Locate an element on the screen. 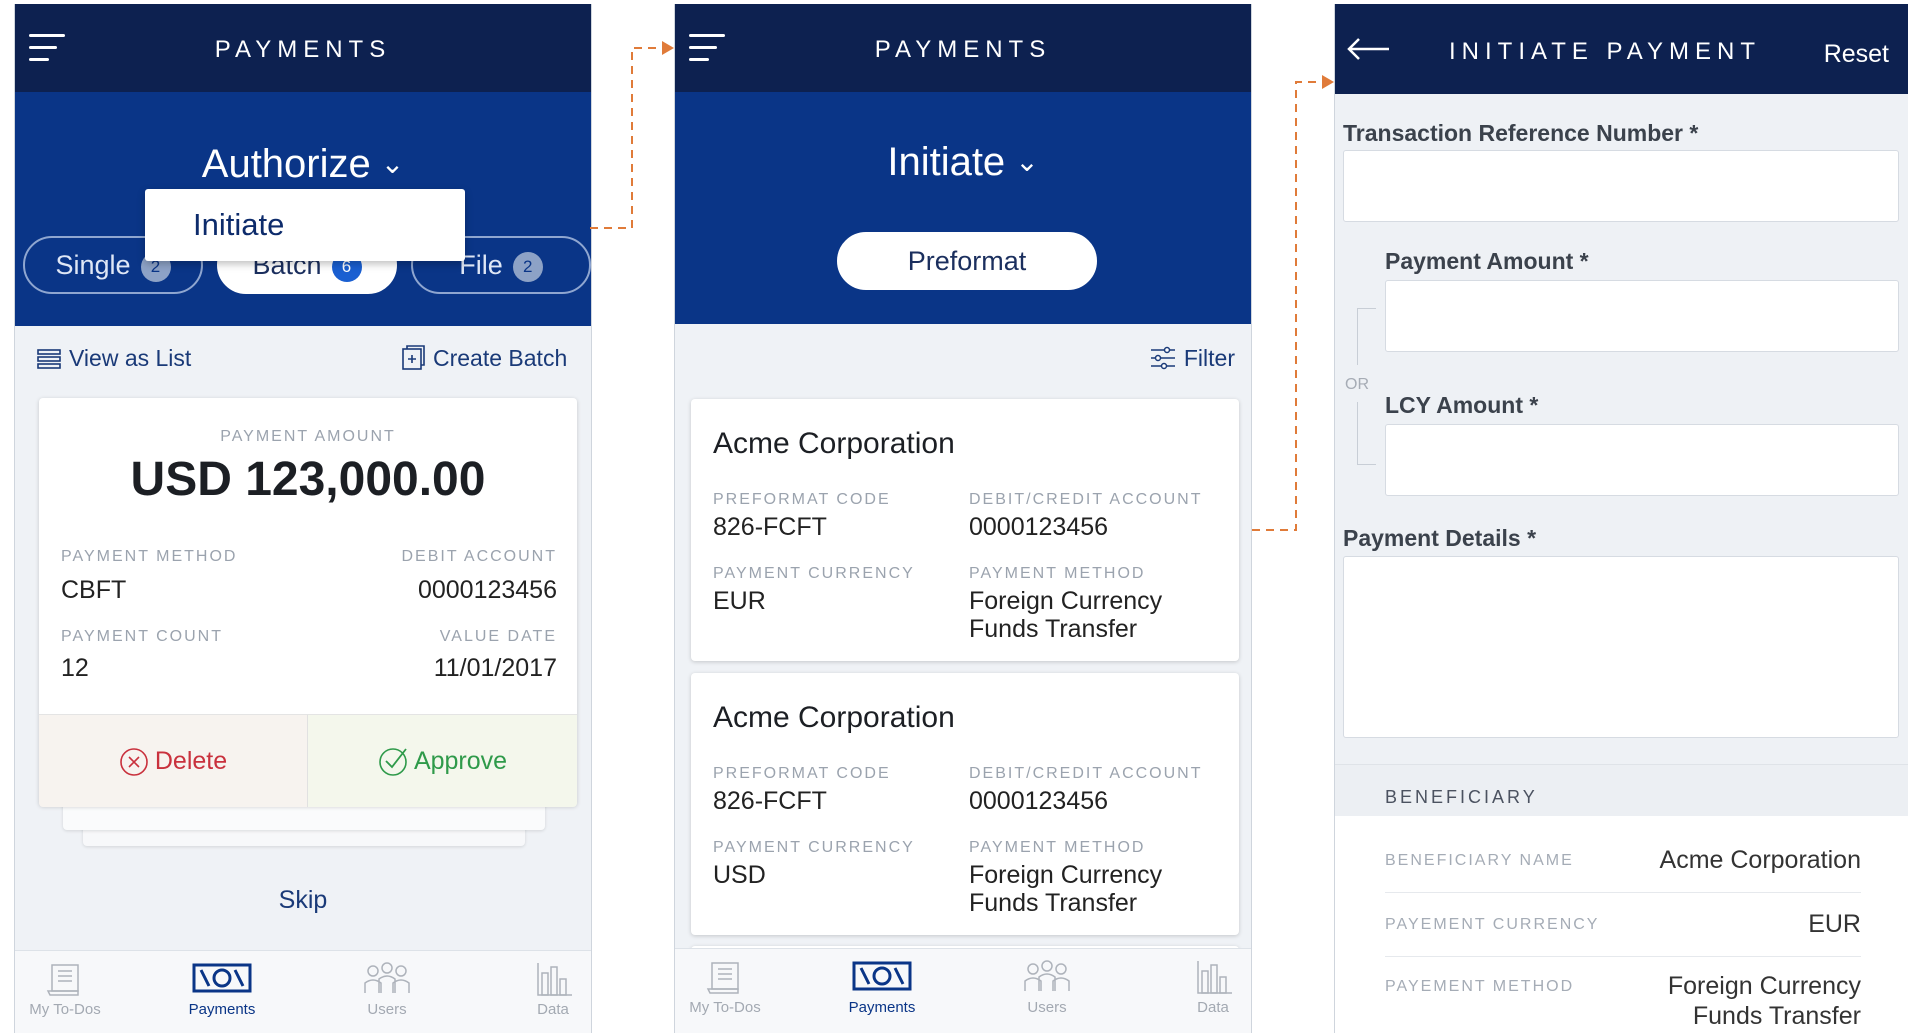 This screenshot has width=1908, height=1033. mode-selector: Initiate ⌄ is located at coordinates (963, 162).